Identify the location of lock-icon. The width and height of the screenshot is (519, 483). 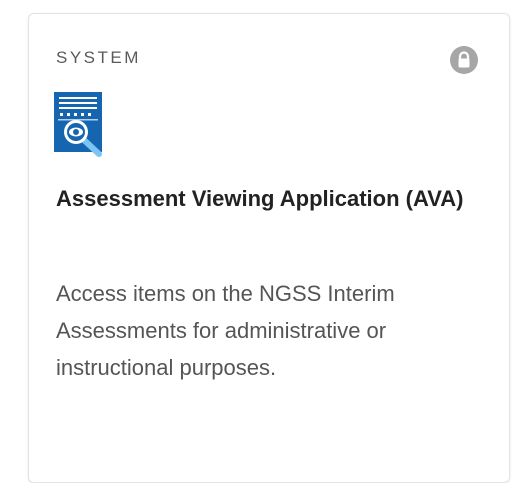
(464, 60).